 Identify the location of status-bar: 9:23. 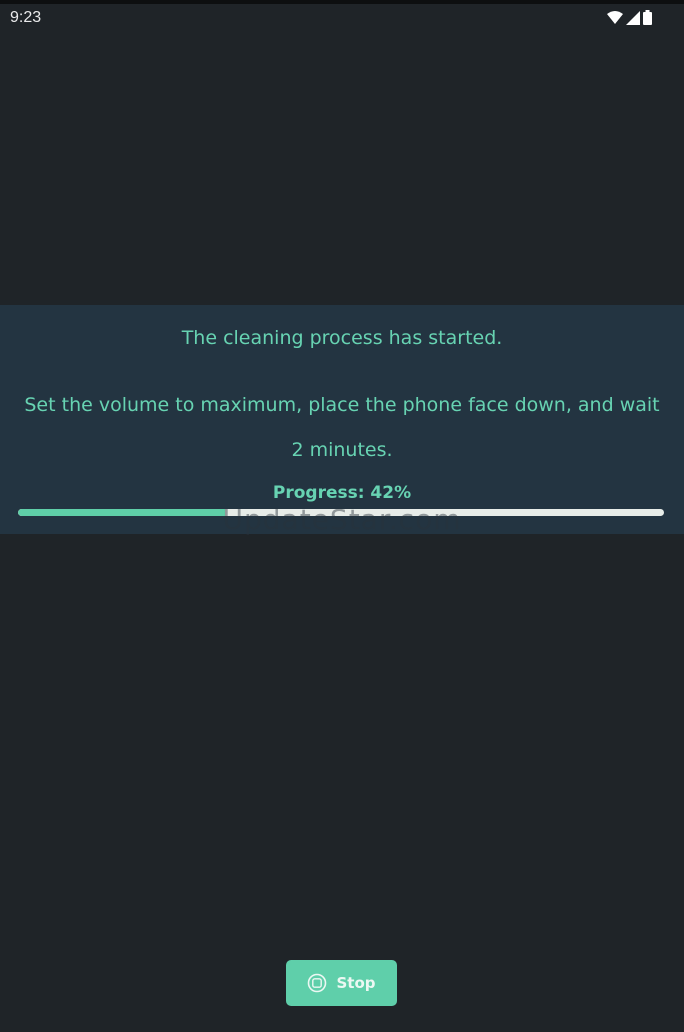
(342, 18).